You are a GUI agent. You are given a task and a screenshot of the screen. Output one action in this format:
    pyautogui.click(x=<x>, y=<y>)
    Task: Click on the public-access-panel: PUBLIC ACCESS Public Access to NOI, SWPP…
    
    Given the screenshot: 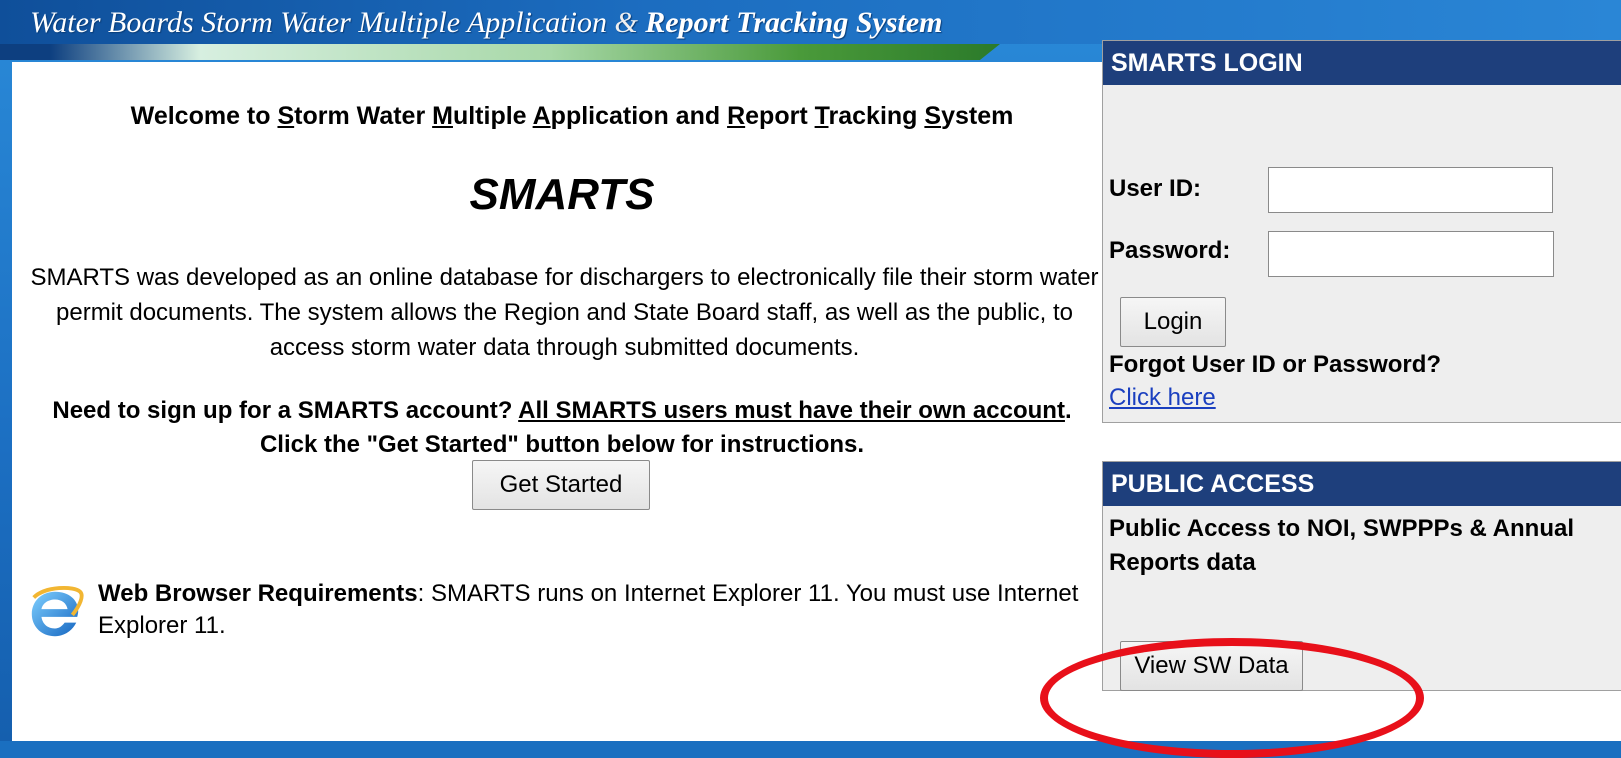 What is the action you would take?
    pyautogui.click(x=1361, y=576)
    